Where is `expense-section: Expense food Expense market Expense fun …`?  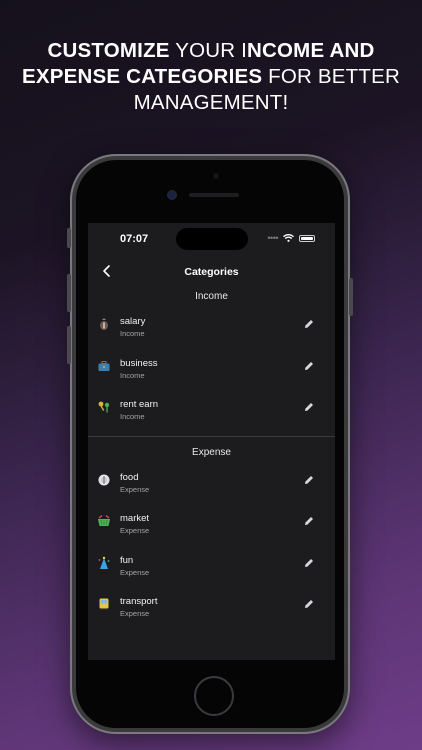 expense-section: Expense food Expense market Expense fun … is located at coordinates (211, 536).